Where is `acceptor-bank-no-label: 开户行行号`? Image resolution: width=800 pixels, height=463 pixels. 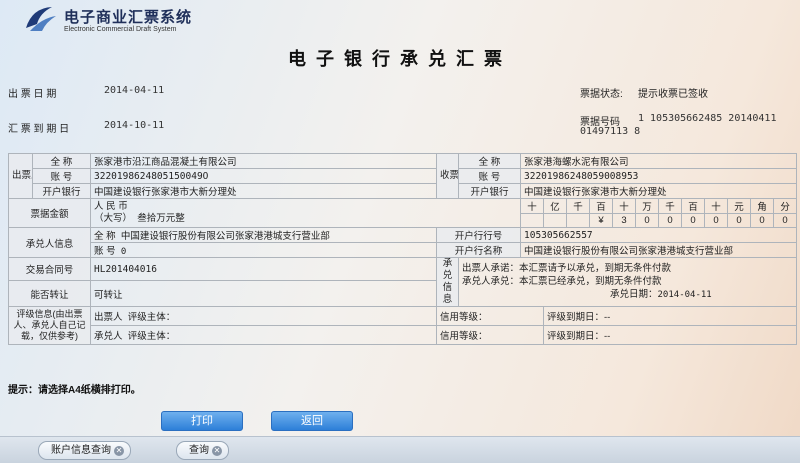
acceptor-bank-no-label: 开户行行号 is located at coordinates (478, 235).